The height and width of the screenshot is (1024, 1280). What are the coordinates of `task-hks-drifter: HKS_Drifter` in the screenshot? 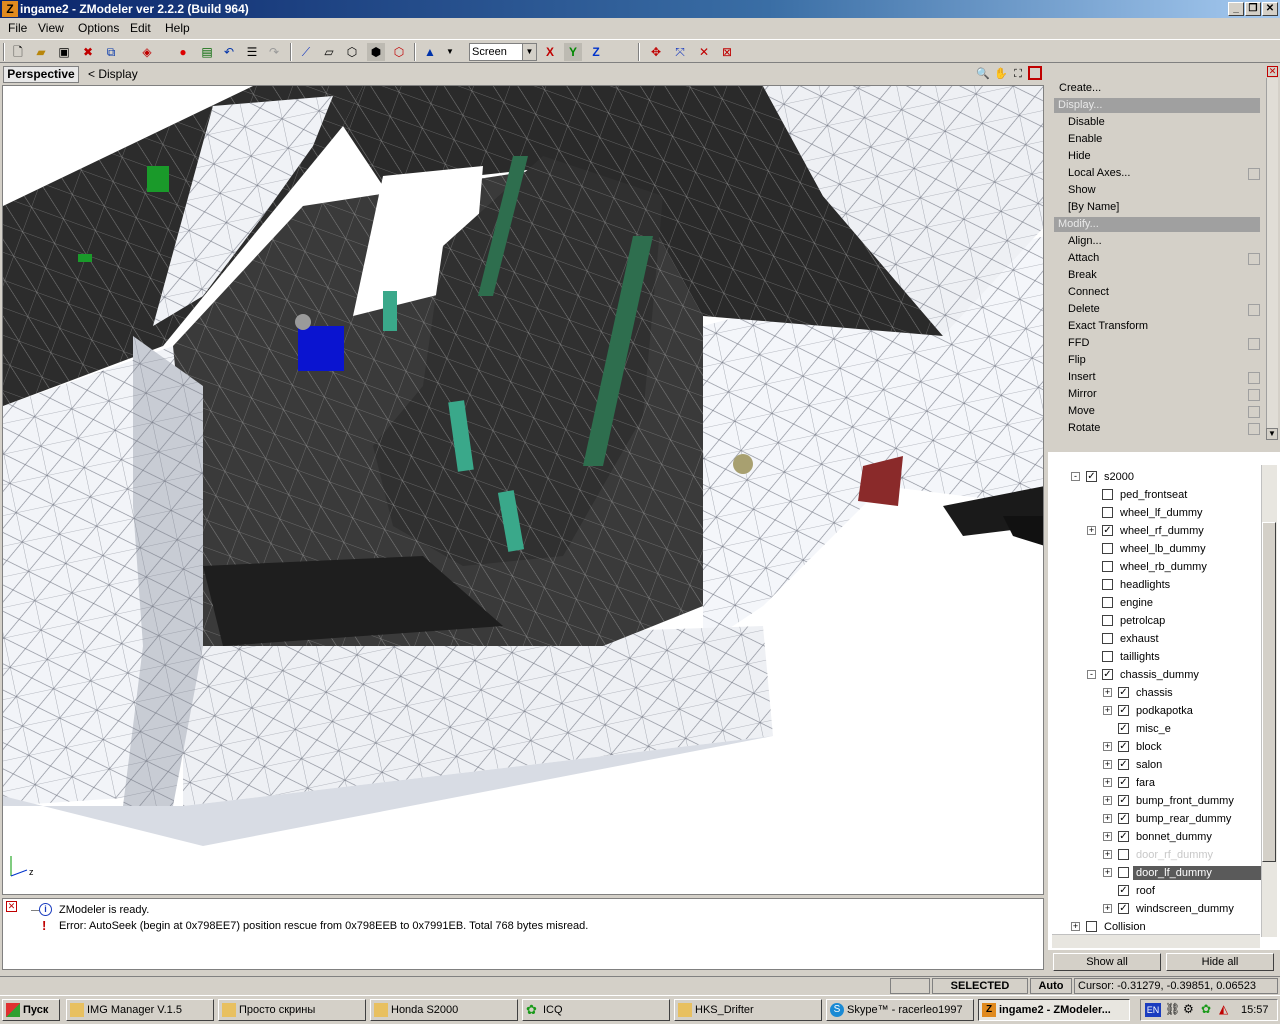 It's located at (748, 1010).